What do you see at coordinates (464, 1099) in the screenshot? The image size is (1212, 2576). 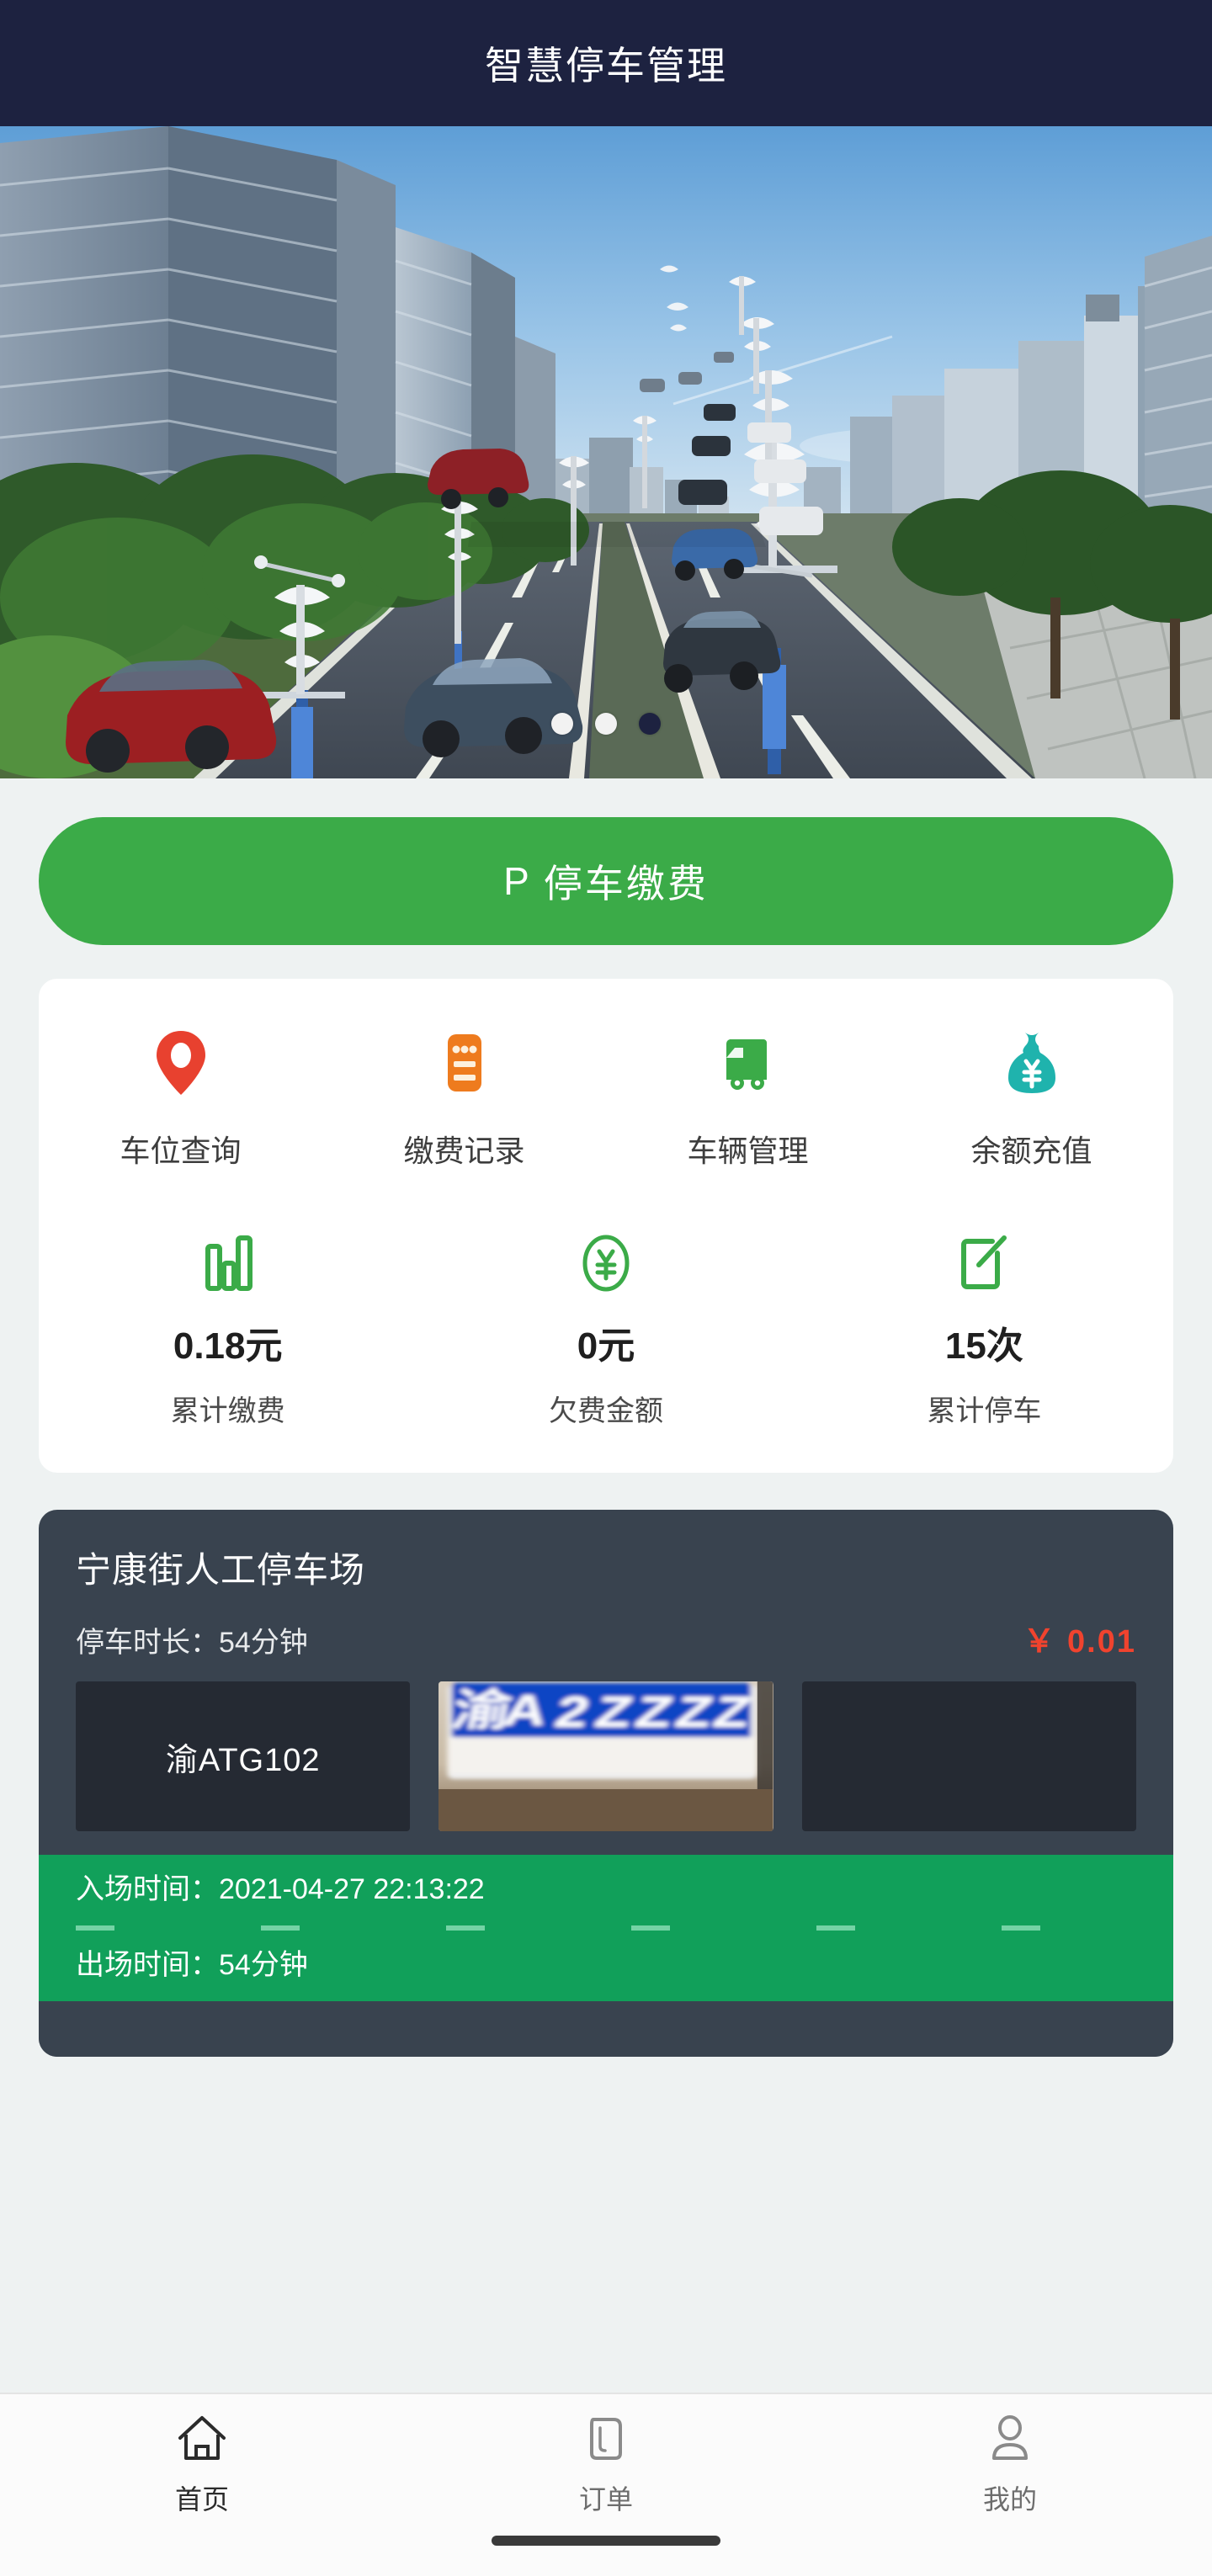 I see `quick-action-payment-records: 缴费记录` at bounding box center [464, 1099].